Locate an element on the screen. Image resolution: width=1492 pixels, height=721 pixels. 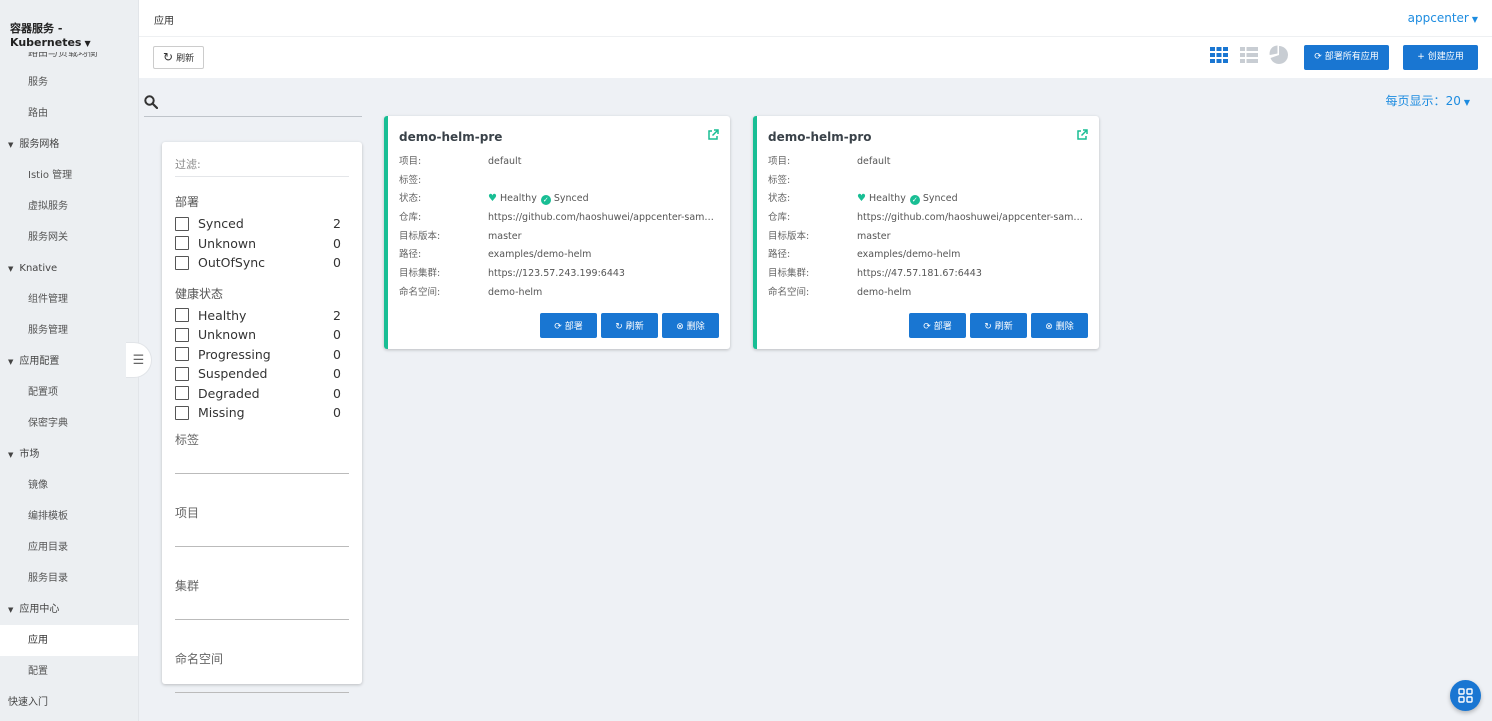
sidebar-item-label: 快速入门 is located at coordinates (28, 702).